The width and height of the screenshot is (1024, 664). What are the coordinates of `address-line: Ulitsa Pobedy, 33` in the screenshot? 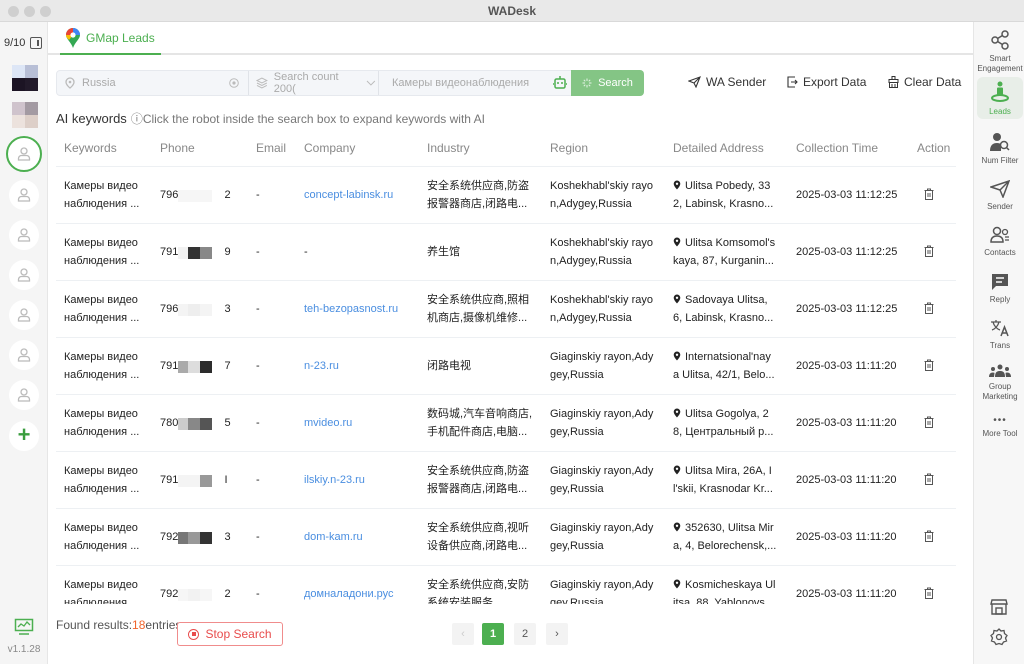 It's located at (728, 186).